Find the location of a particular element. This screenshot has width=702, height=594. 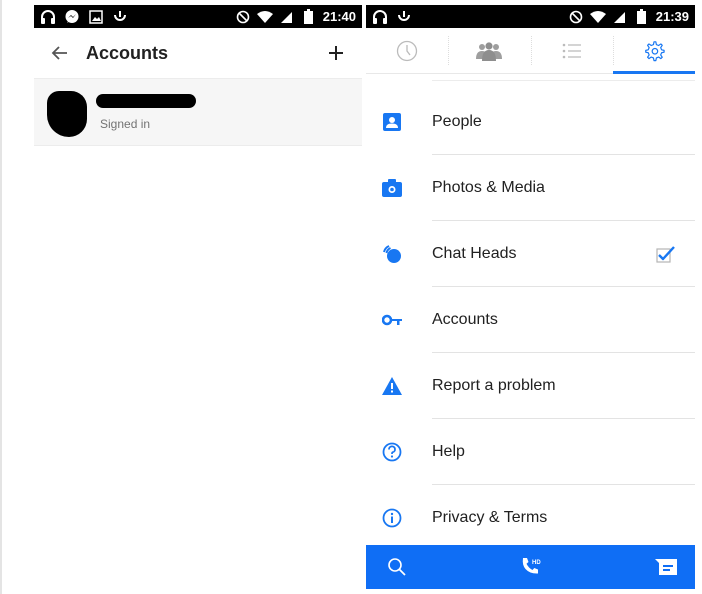

settings-item-help: Help is located at coordinates (530, 452).